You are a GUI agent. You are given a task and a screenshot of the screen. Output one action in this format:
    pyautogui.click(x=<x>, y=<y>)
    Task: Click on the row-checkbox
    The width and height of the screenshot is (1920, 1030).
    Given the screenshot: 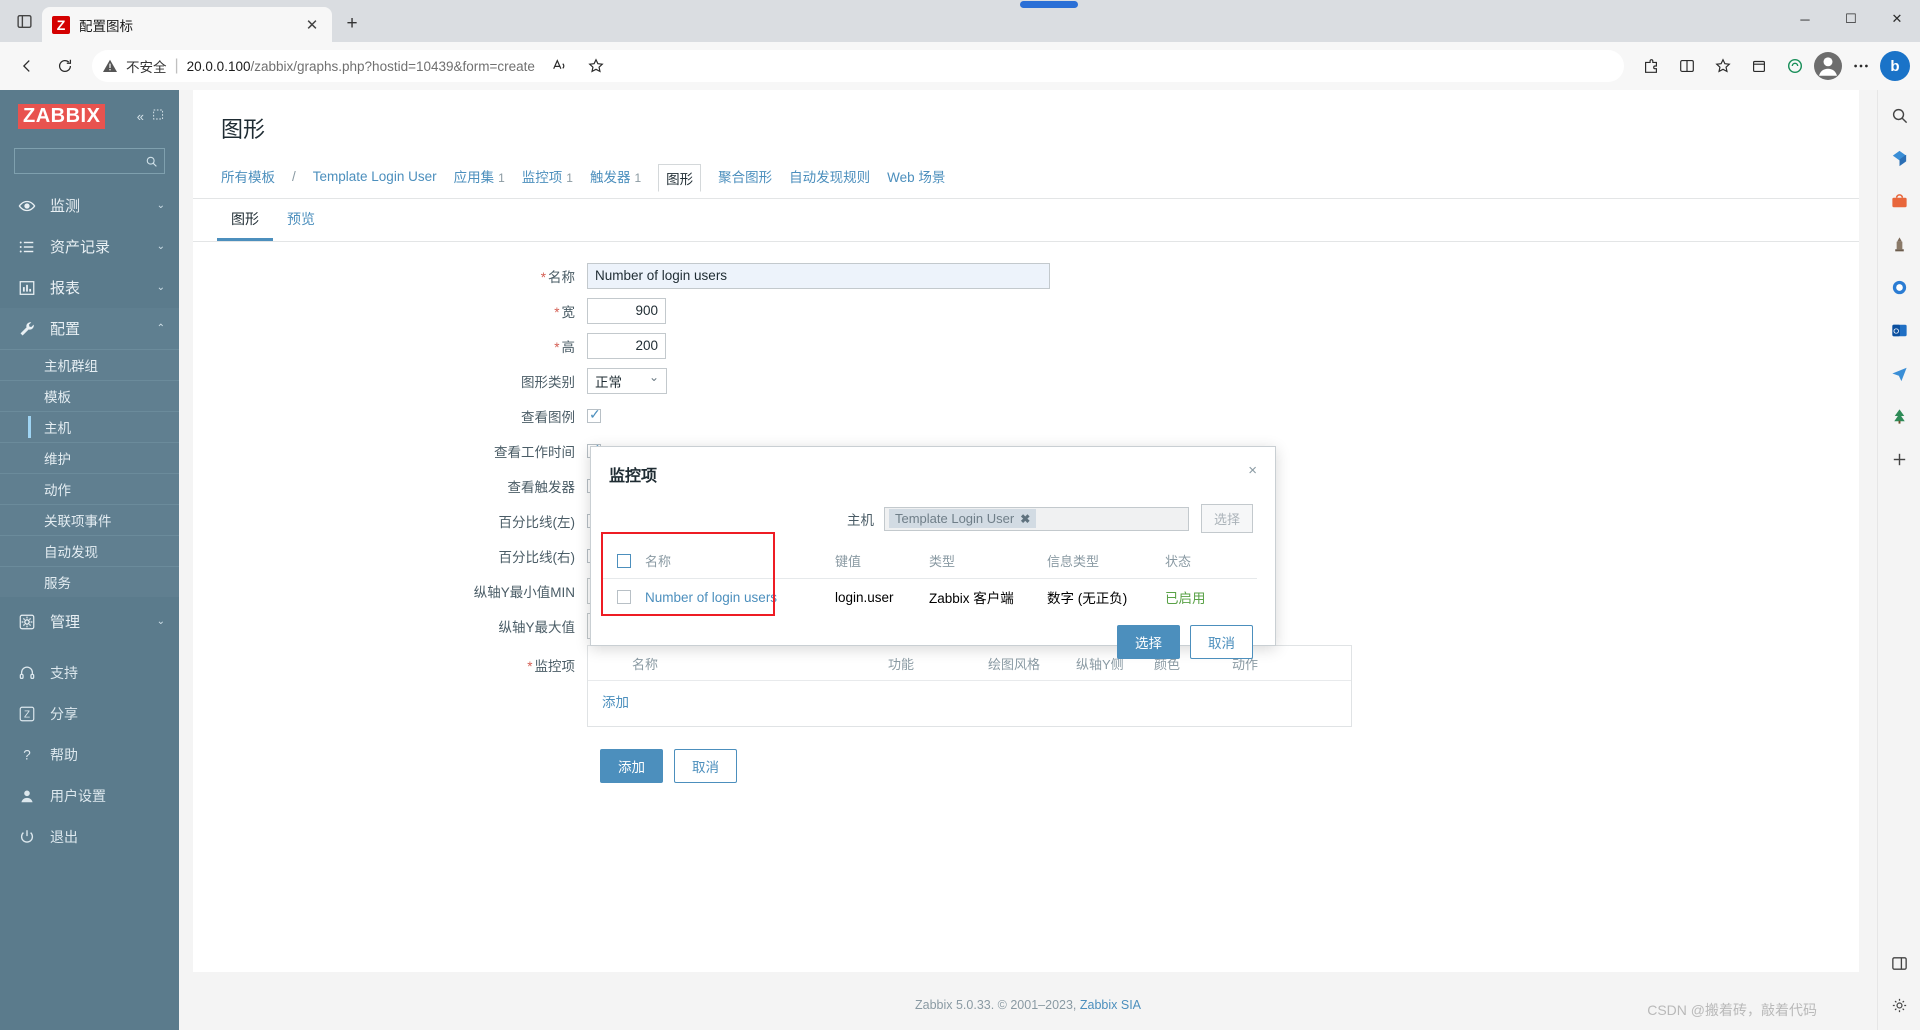 What is the action you would take?
    pyautogui.click(x=624, y=597)
    